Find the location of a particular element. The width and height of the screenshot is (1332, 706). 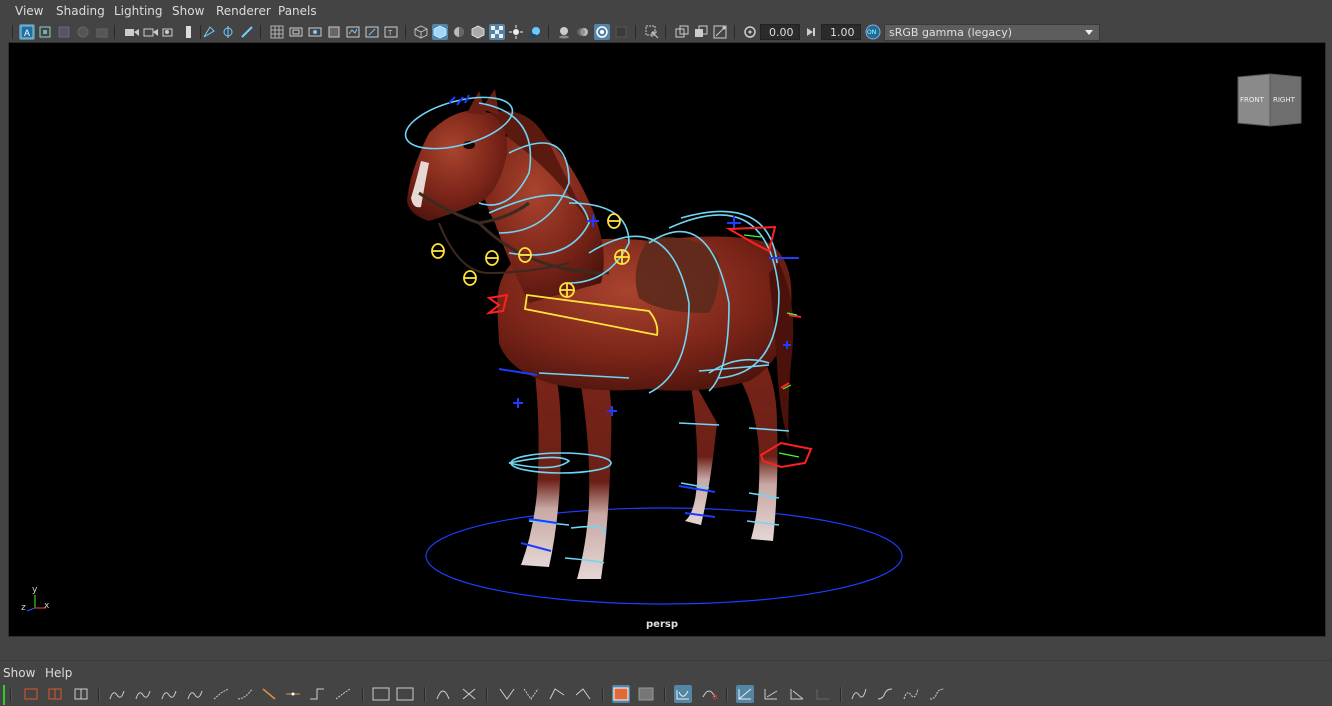

exposure-icon is located at coordinates (750, 32).